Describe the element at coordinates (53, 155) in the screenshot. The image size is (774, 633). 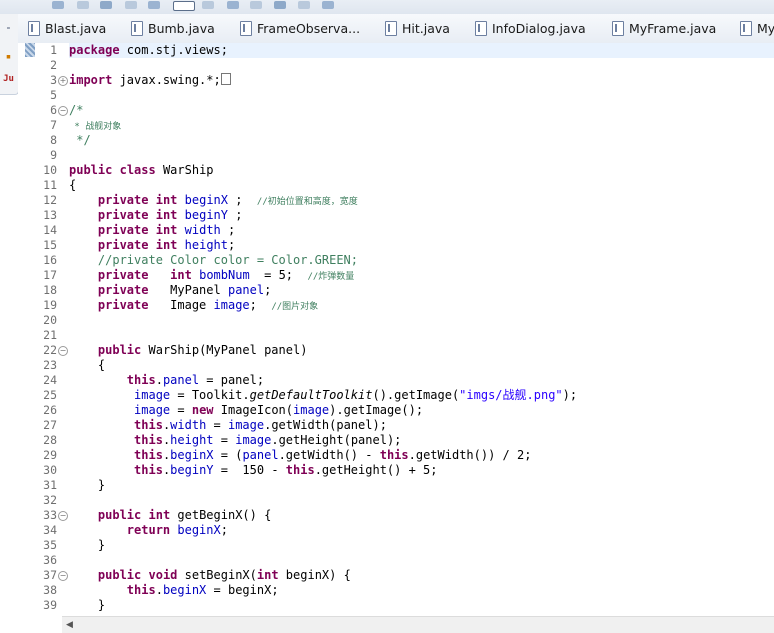
I see `line-number: 9` at that location.